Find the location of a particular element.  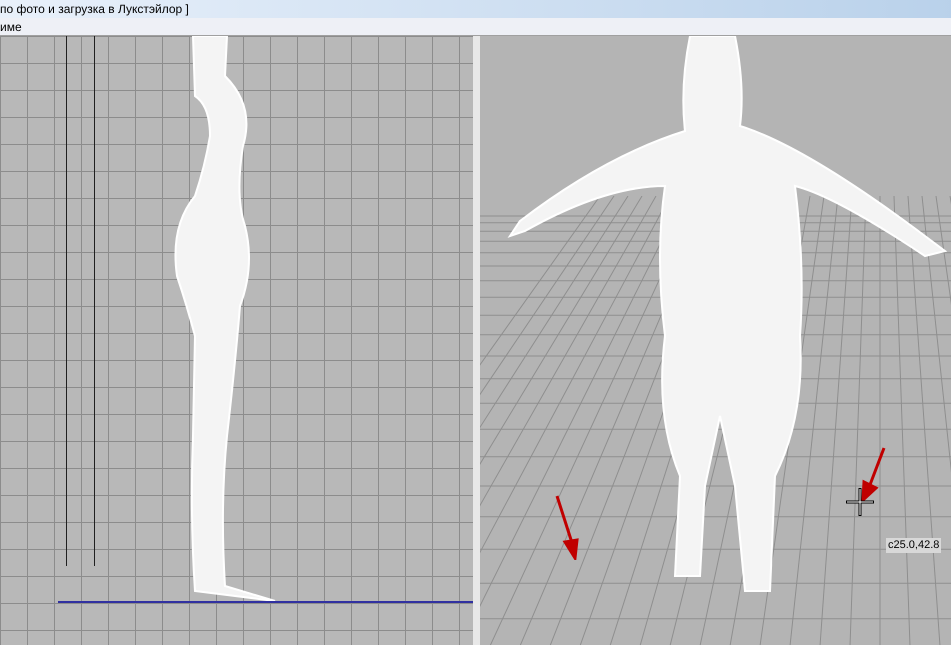

cursor-coordinate-readout: c25.0,42.8 is located at coordinates (914, 545).